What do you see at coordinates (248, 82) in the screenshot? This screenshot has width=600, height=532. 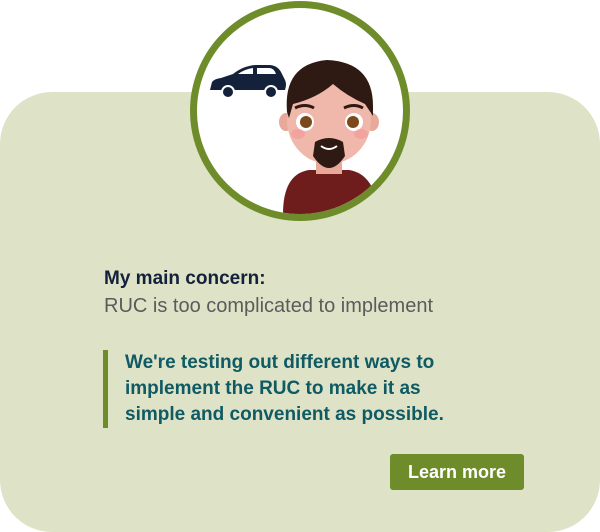 I see `car-icon` at bounding box center [248, 82].